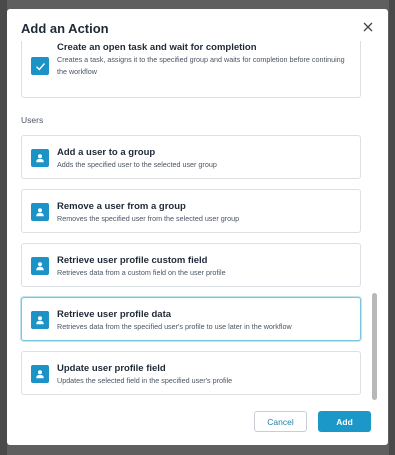 The image size is (395, 455). What do you see at coordinates (121, 206) in the screenshot?
I see `action-card-title: Remove a user from a group` at bounding box center [121, 206].